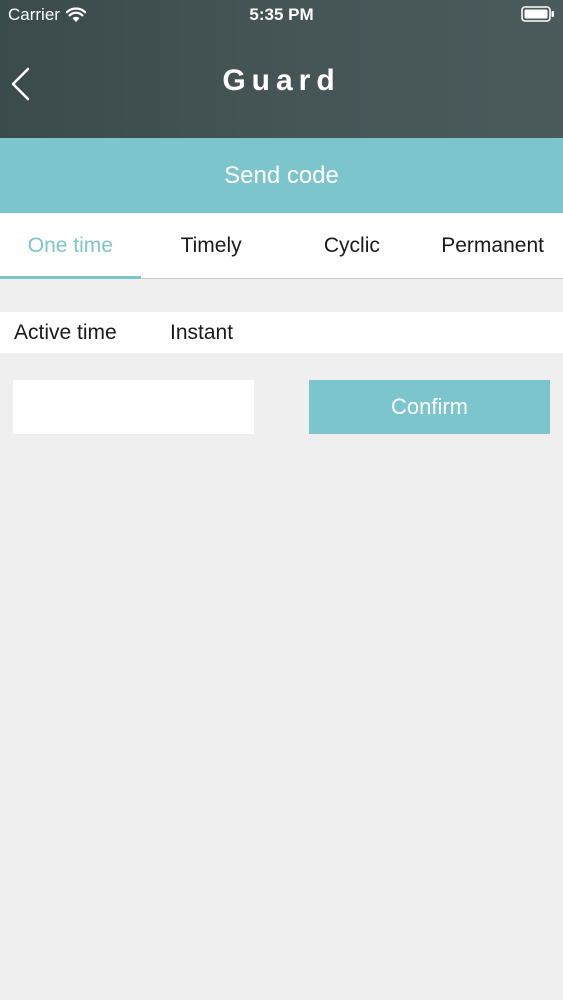  I want to click on tab-timely: Timely, so click(211, 245).